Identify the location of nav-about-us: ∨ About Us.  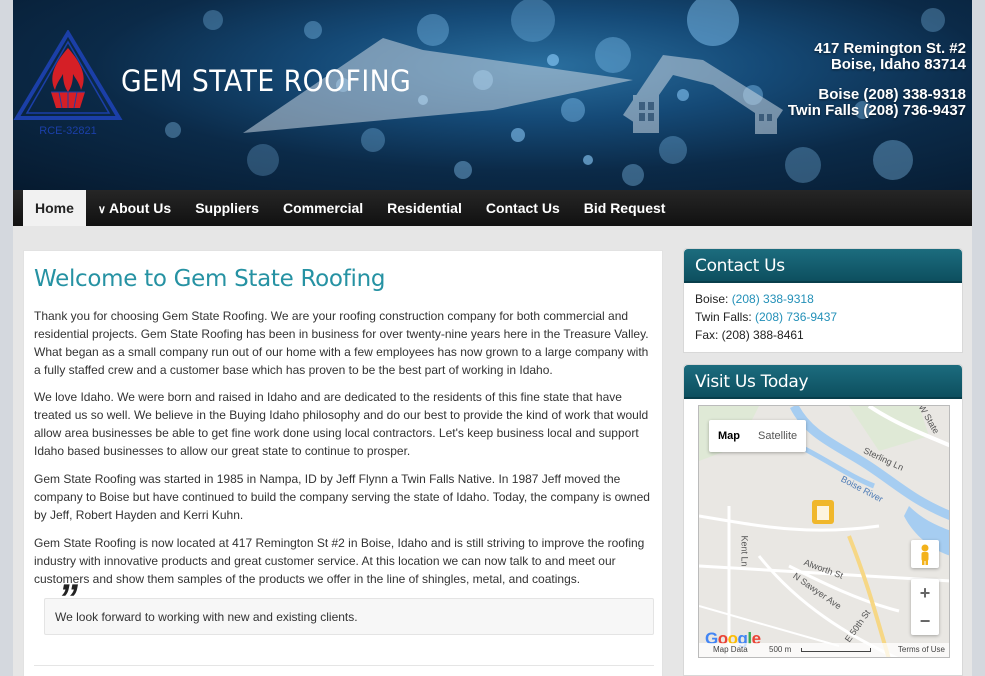
(134, 208).